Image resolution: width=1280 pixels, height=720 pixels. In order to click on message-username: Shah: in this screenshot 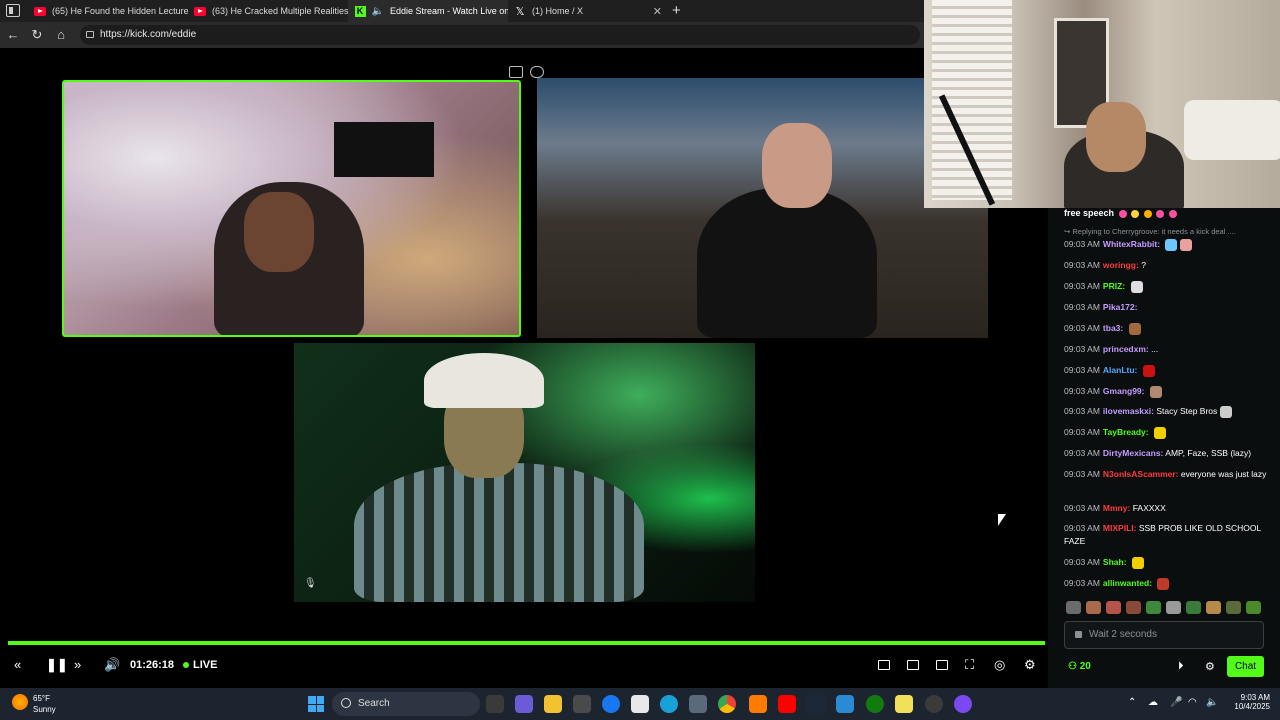, I will do `click(1115, 562)`.